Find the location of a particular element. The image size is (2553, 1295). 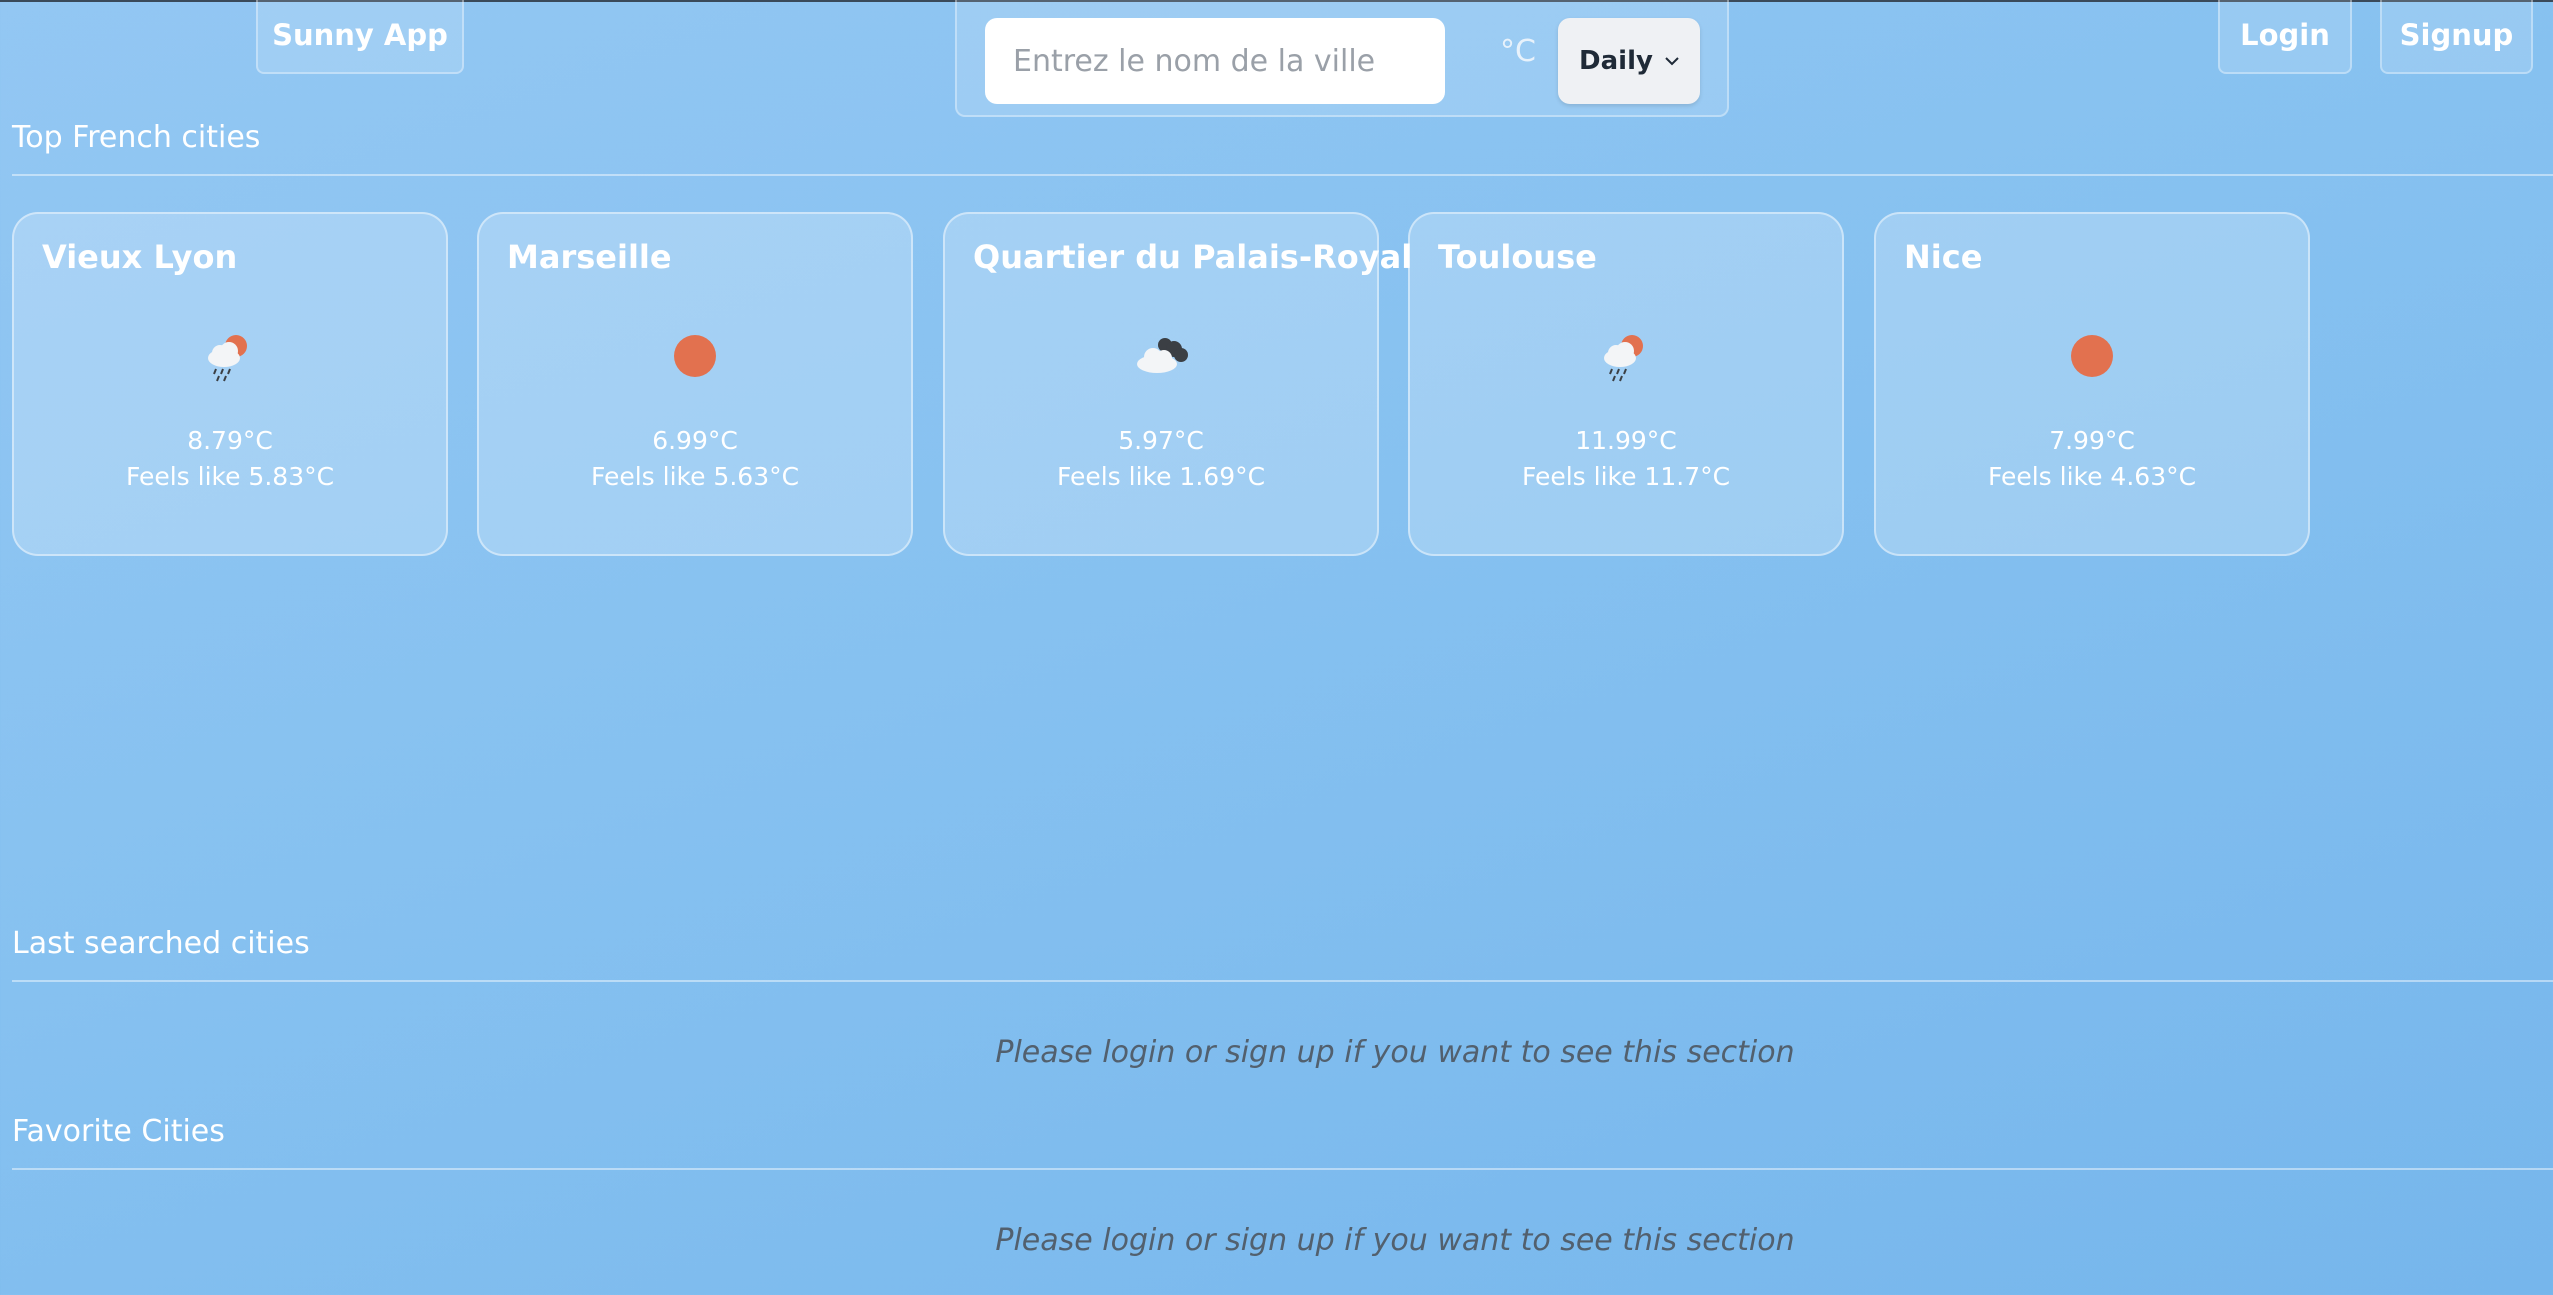

temperature-unit-toggle: °C is located at coordinates (1518, 51).